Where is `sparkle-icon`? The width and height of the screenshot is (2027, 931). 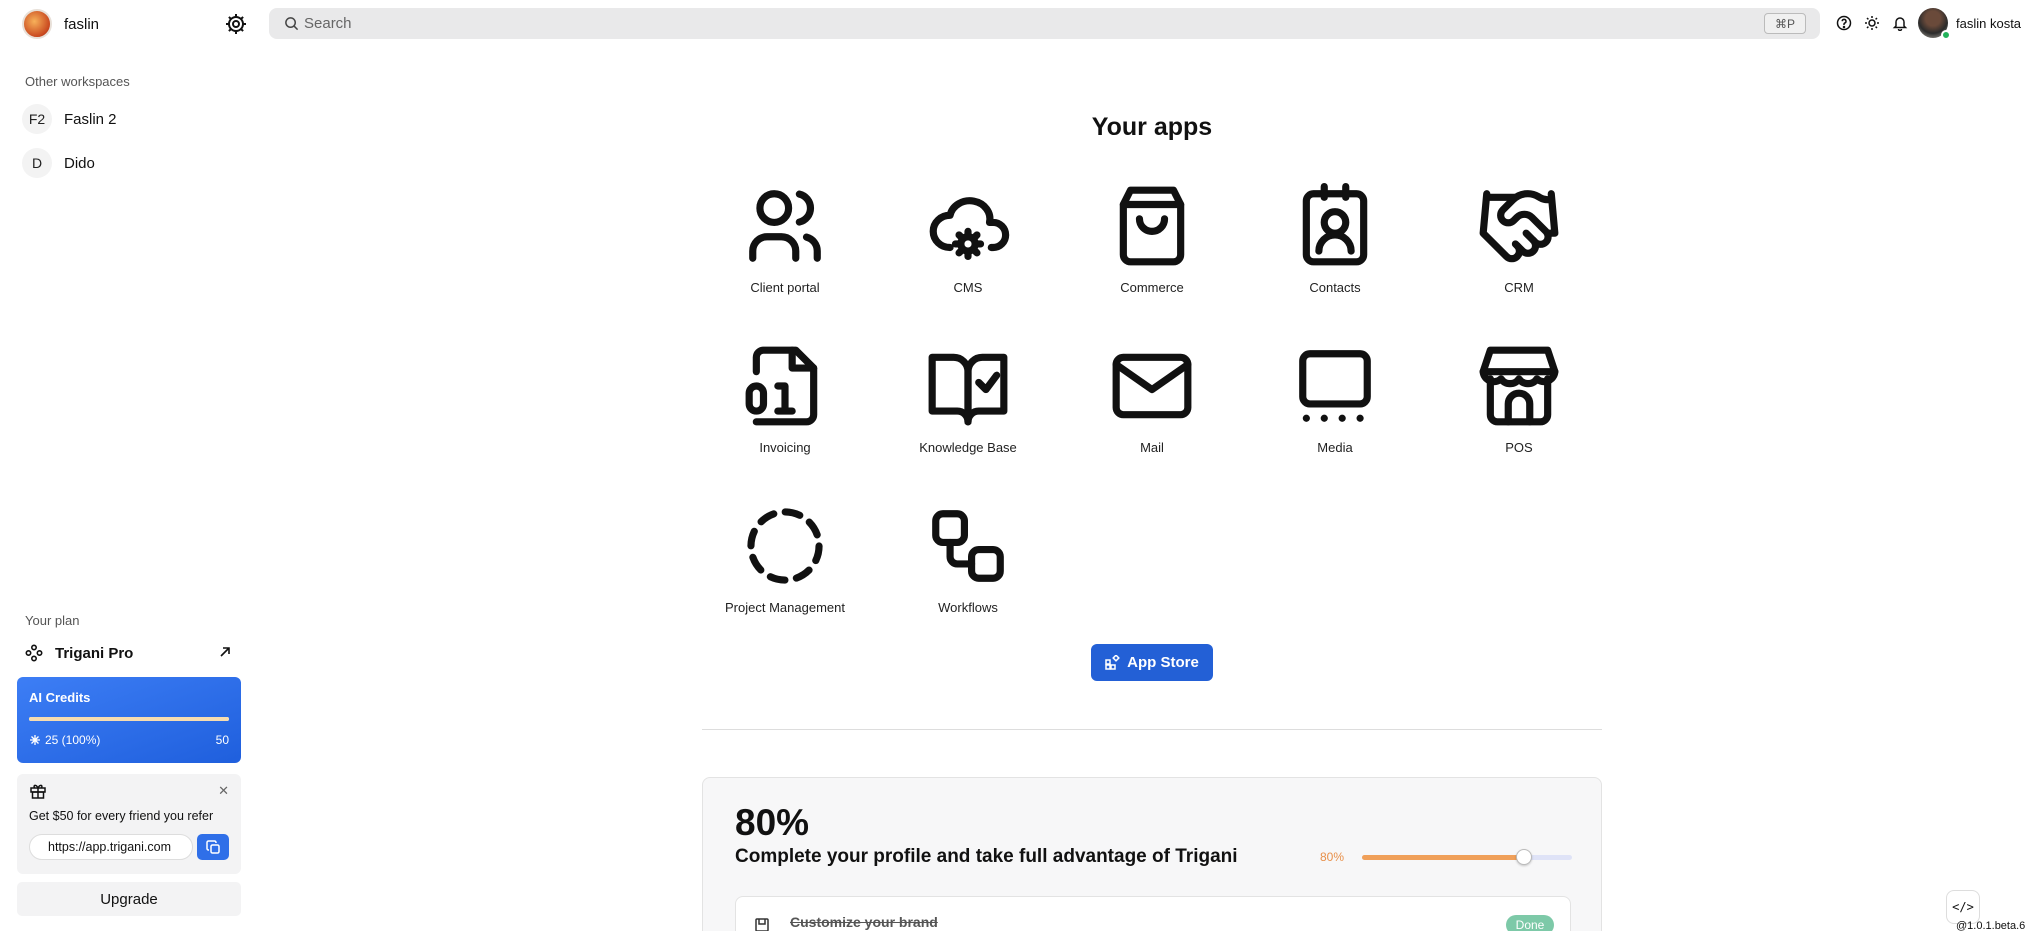 sparkle-icon is located at coordinates (35, 740).